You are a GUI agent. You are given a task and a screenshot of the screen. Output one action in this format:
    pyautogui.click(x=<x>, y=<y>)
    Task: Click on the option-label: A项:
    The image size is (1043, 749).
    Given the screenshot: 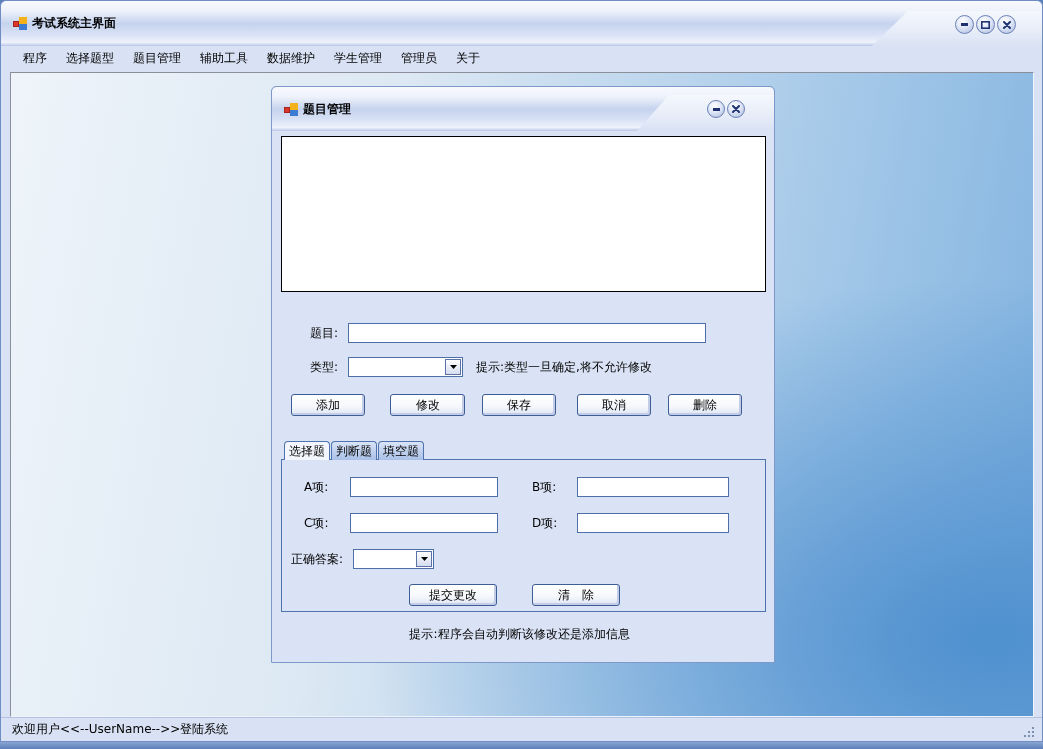 What is the action you would take?
    pyautogui.click(x=317, y=487)
    